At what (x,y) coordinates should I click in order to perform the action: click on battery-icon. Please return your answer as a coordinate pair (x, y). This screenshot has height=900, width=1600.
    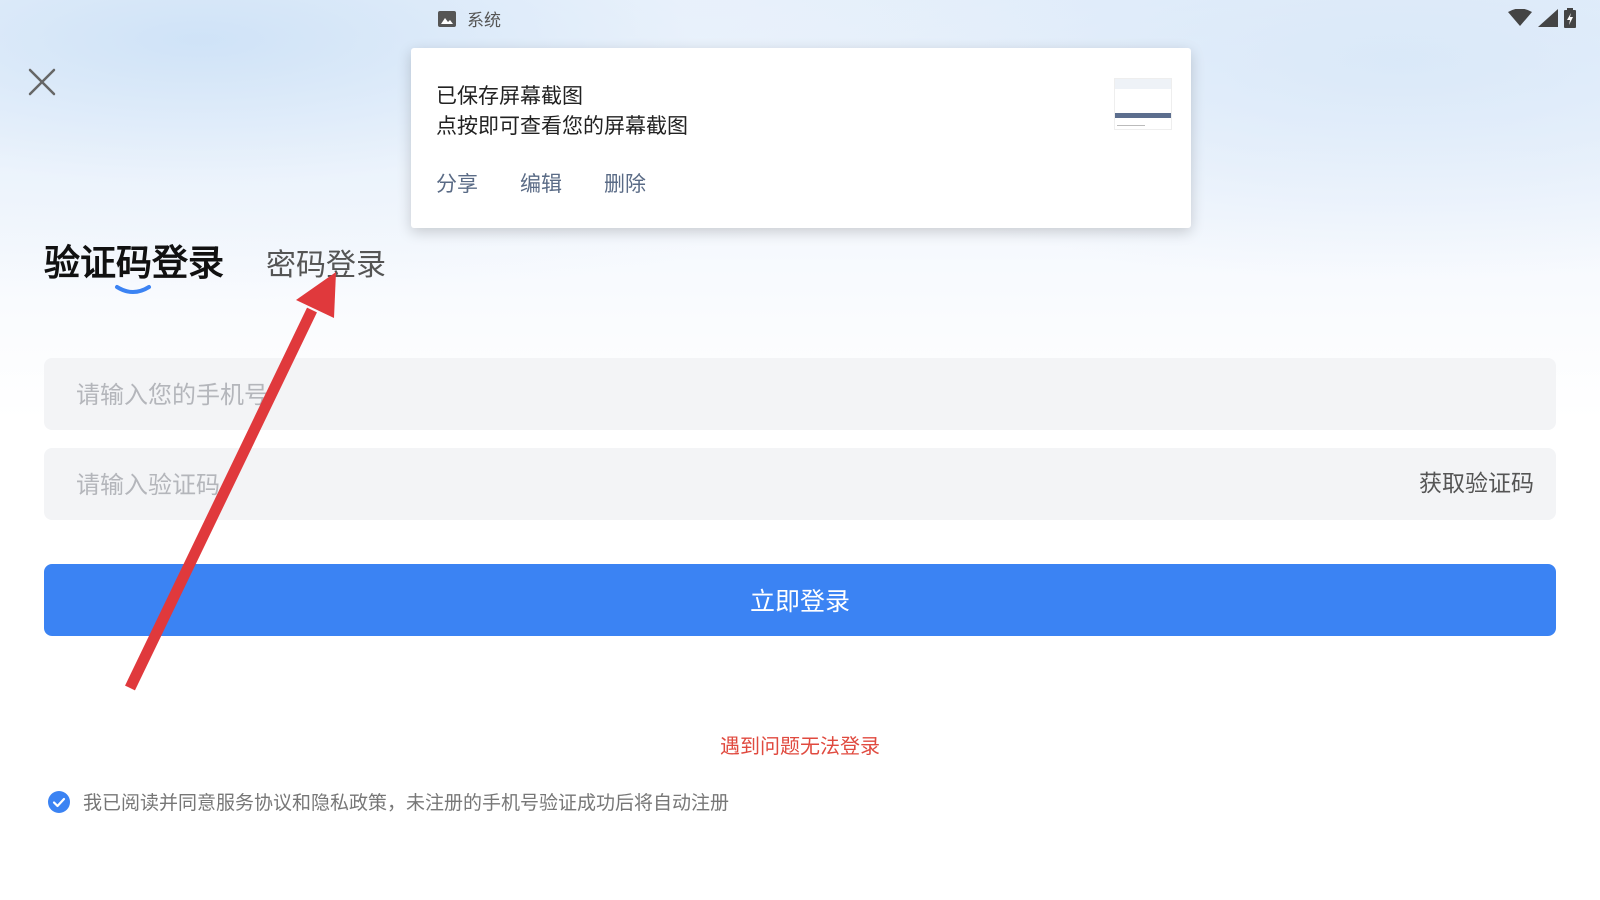
    Looking at the image, I should click on (1570, 18).